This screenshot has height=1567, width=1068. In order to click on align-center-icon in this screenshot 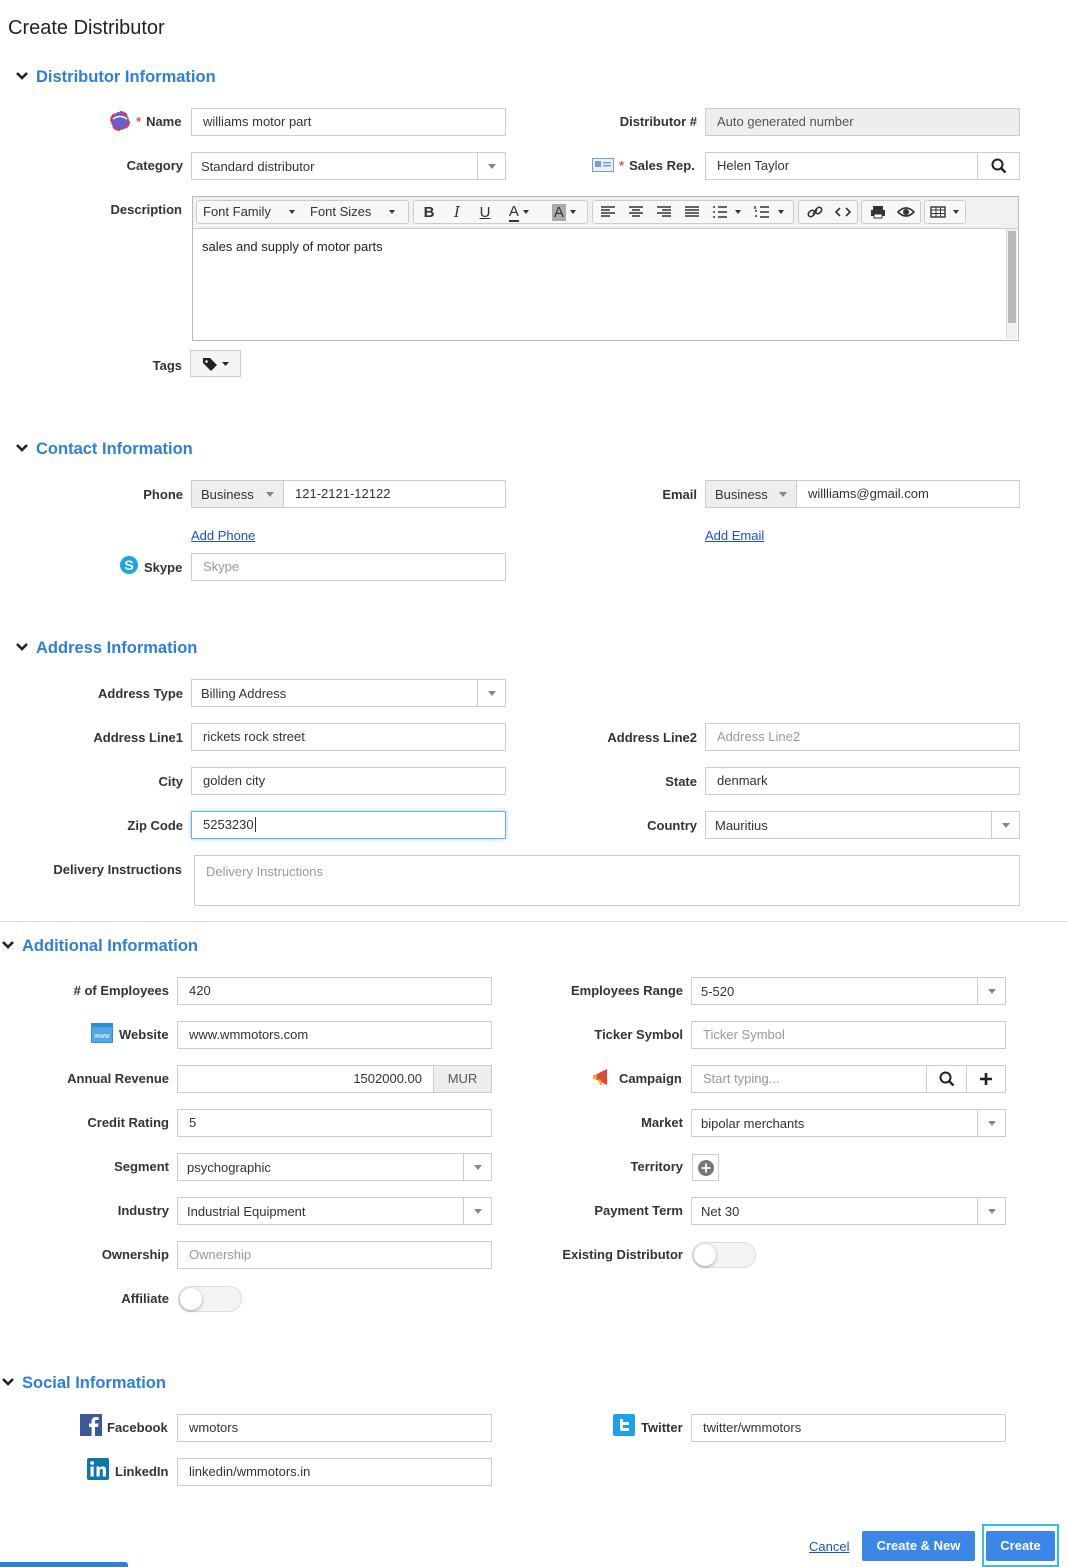, I will do `click(636, 212)`.